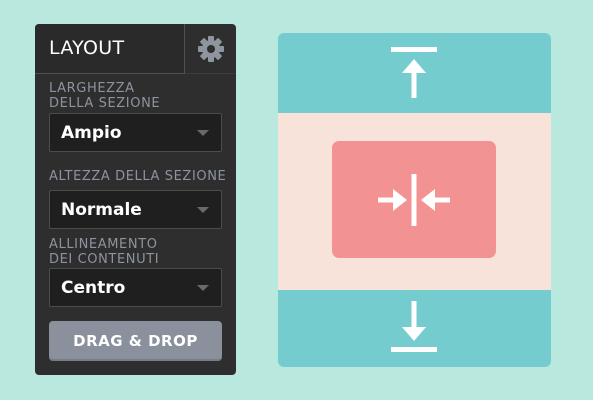  I want to click on section-width-value: Ampio, so click(91, 133).